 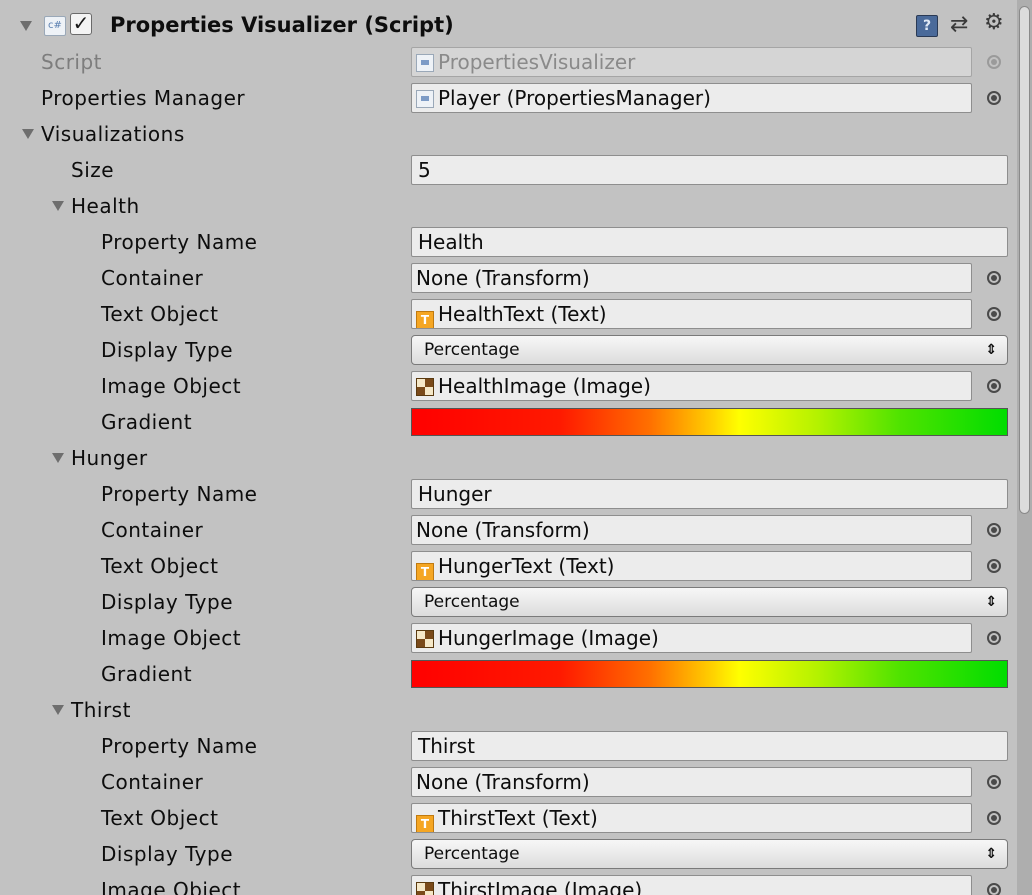 I want to click on script-label: Script, so click(x=72, y=62).